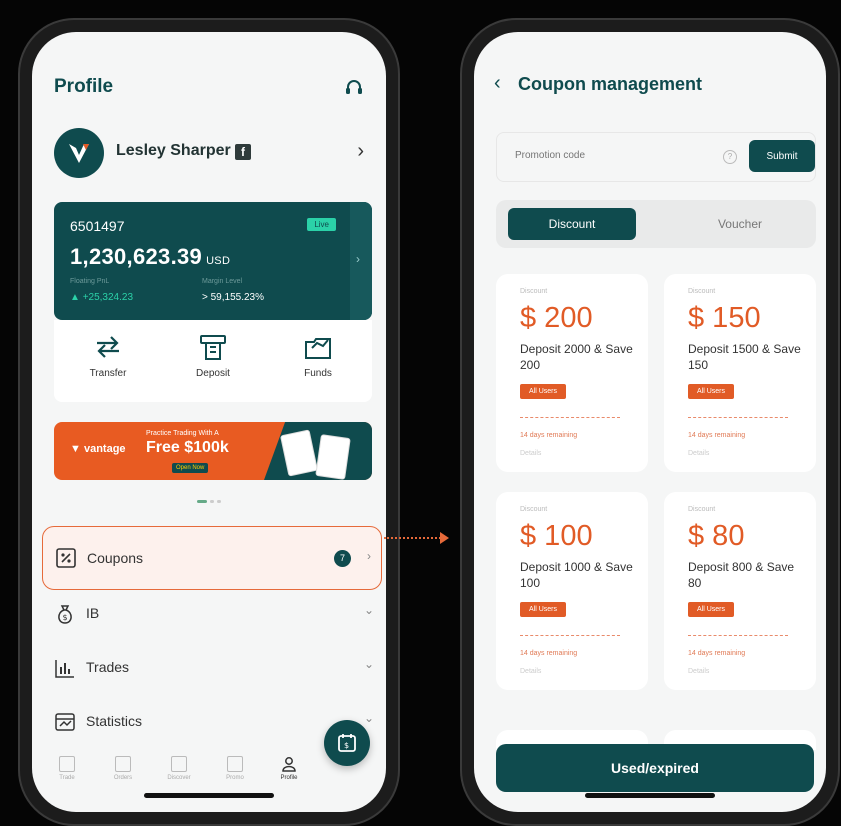 This screenshot has width=841, height=826. What do you see at coordinates (235, 764) in the screenshot?
I see `gift-tab-icon` at bounding box center [235, 764].